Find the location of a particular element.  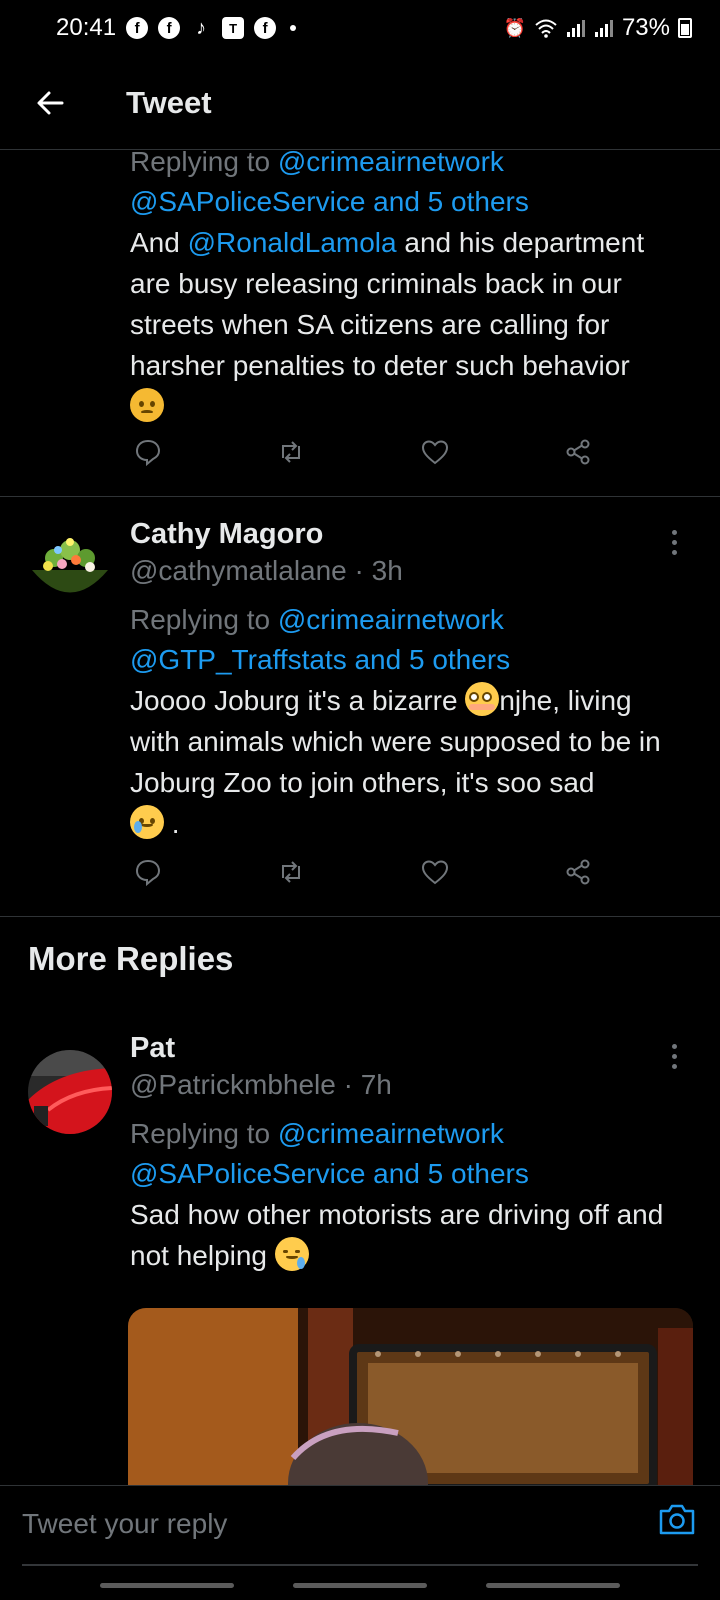

tweet-time: · 7h is located at coordinates (367, 1084).